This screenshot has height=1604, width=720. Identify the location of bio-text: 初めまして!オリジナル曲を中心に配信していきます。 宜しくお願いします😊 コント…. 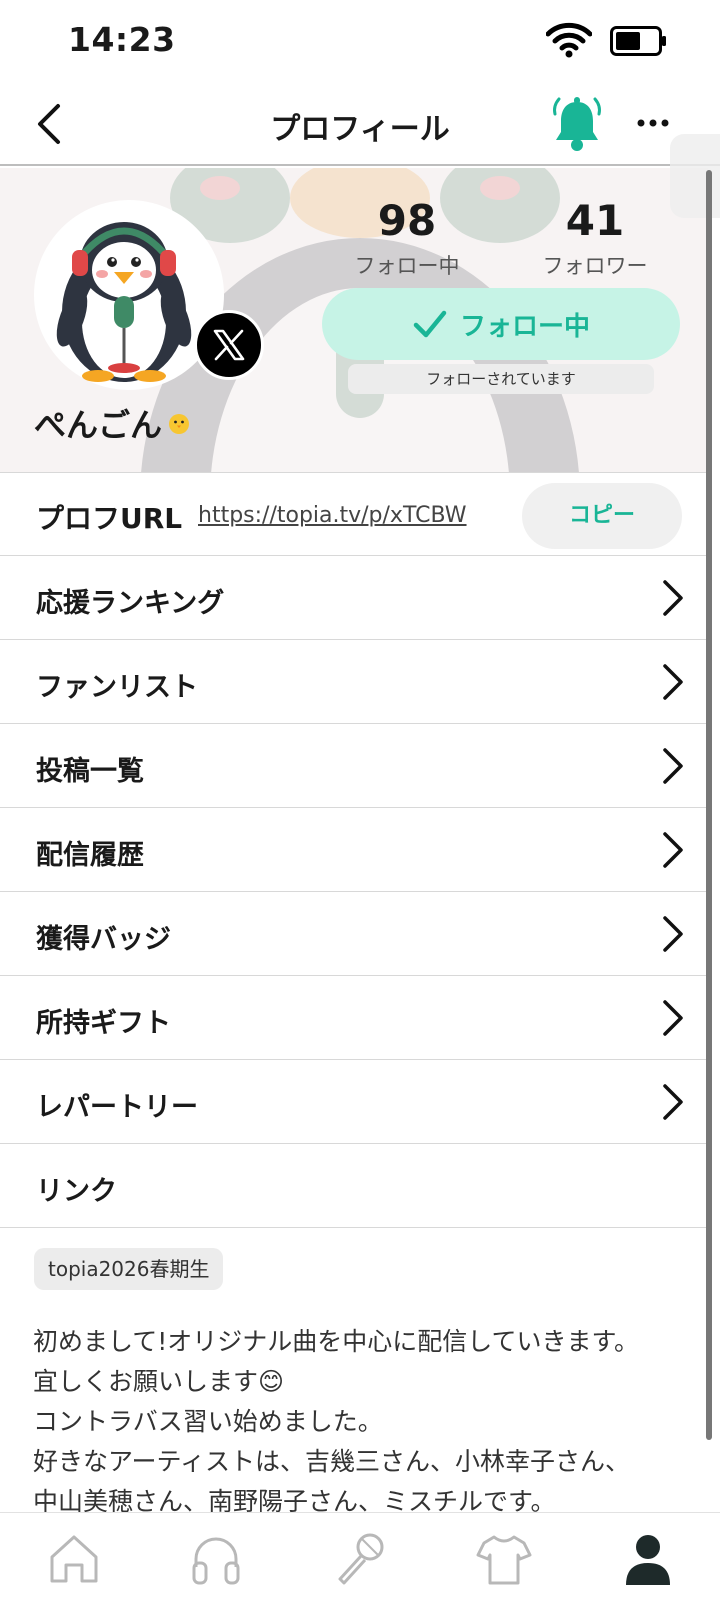
(363, 1417).